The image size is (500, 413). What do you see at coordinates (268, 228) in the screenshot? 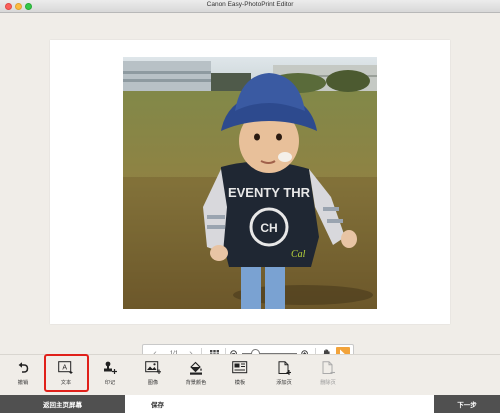
I see `svg-text: CH` at bounding box center [268, 228].